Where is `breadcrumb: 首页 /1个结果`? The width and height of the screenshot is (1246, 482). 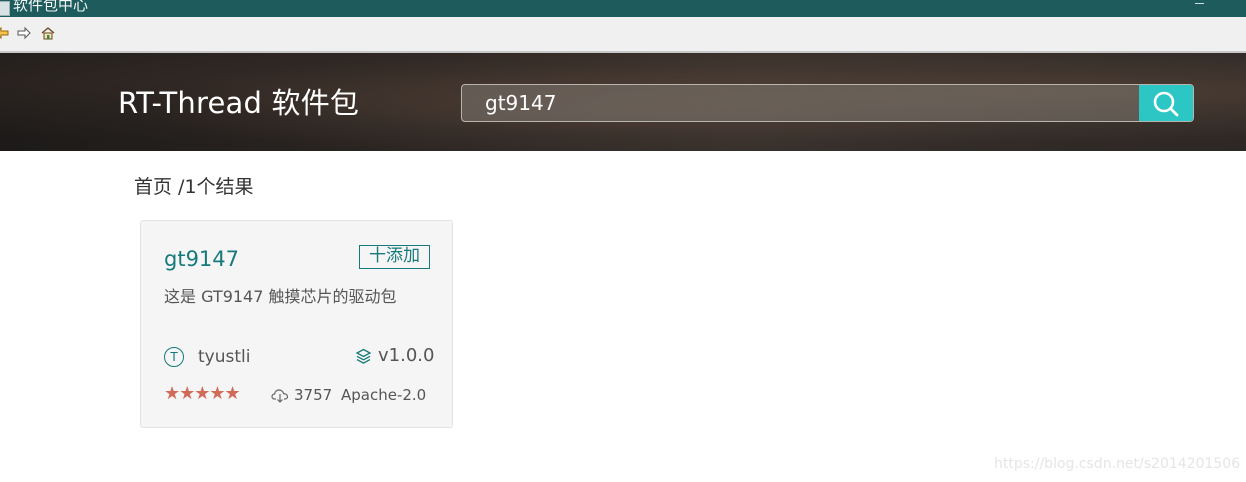
breadcrumb: 首页 /1个结果 is located at coordinates (194, 187).